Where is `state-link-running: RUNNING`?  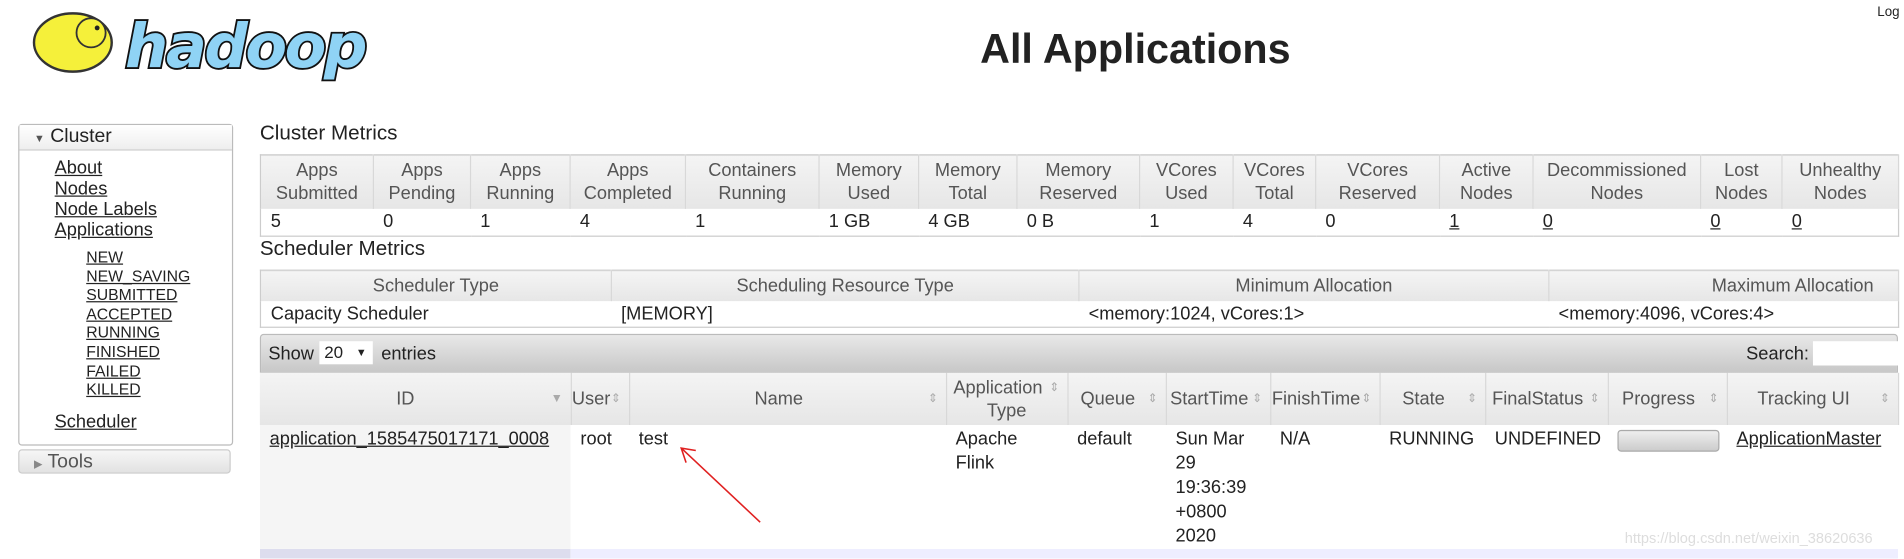
state-link-running: RUNNING is located at coordinates (159, 332).